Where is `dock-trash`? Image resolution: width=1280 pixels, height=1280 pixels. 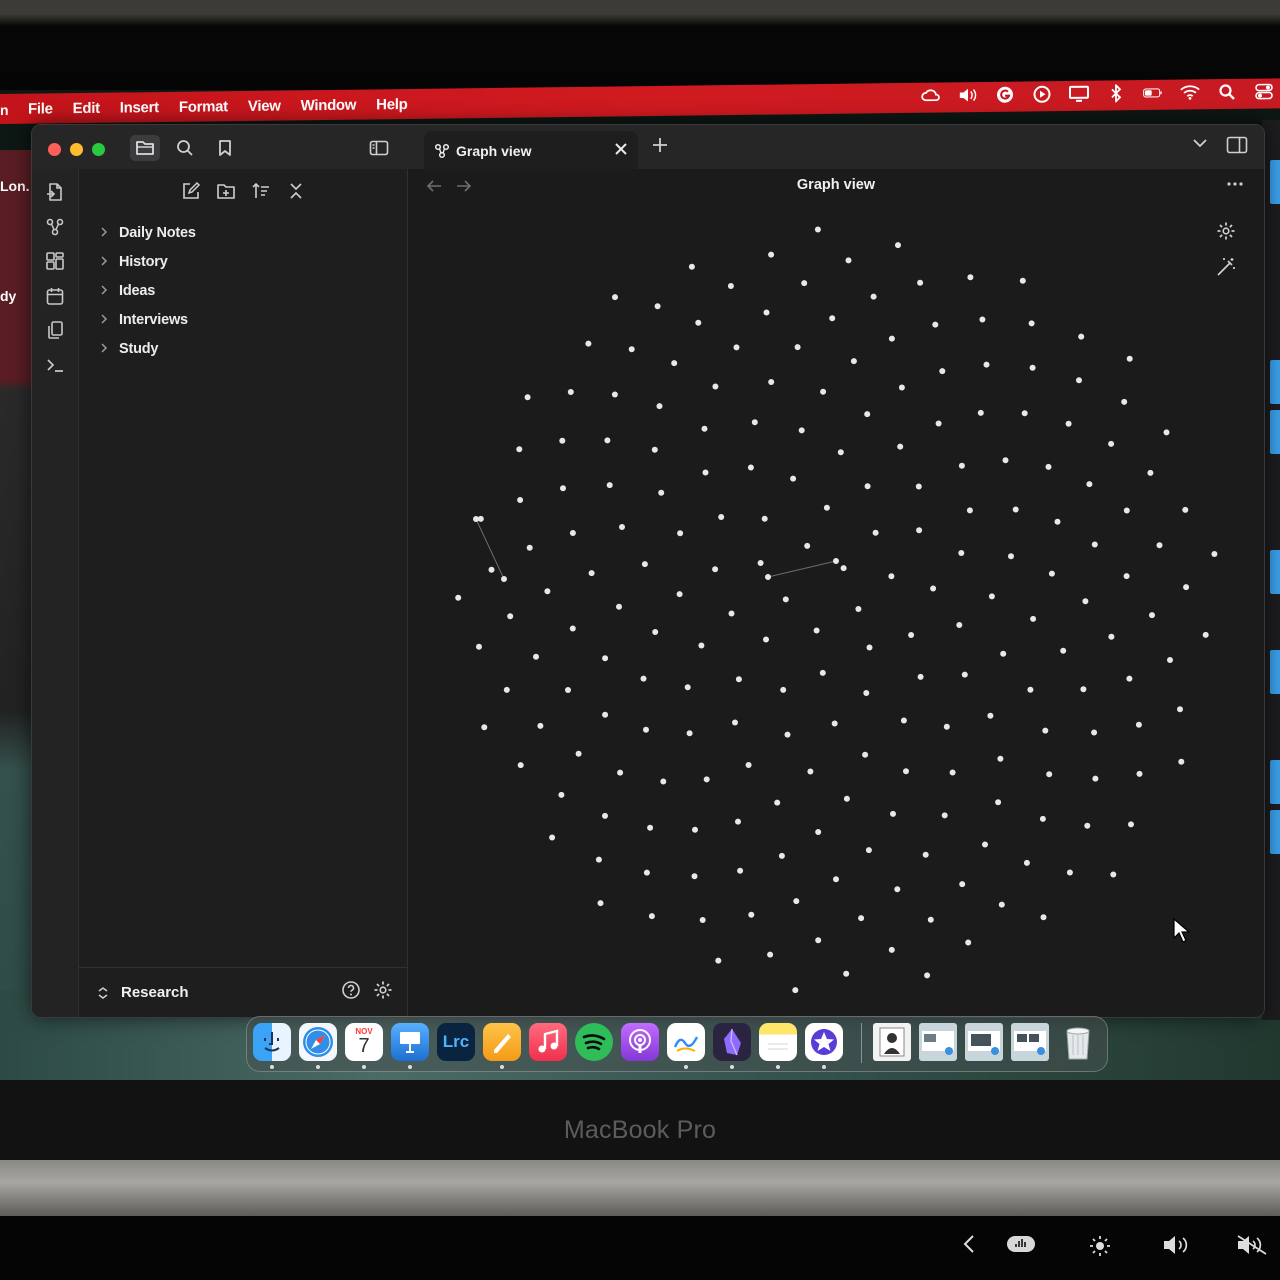 dock-trash is located at coordinates (1078, 1042).